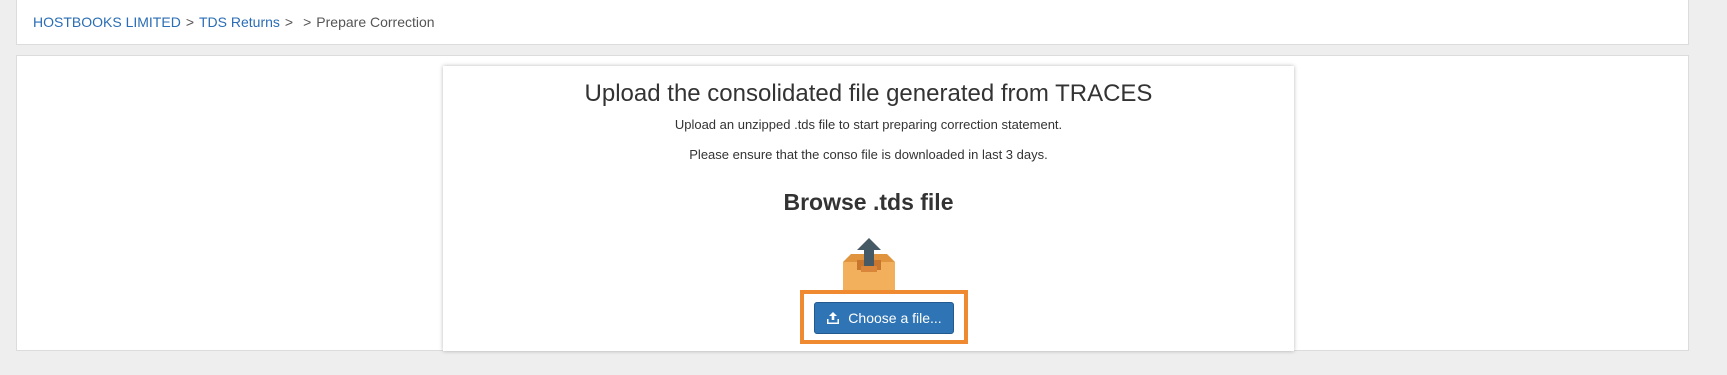  I want to click on breadcrumb-company-link: HOSTBOOKS LIMITED, so click(107, 22).